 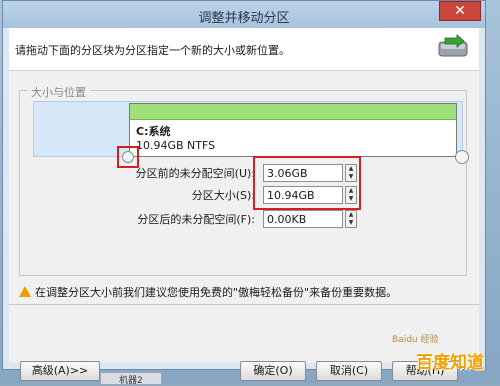 I want to click on highlight-box, so click(x=307, y=183).